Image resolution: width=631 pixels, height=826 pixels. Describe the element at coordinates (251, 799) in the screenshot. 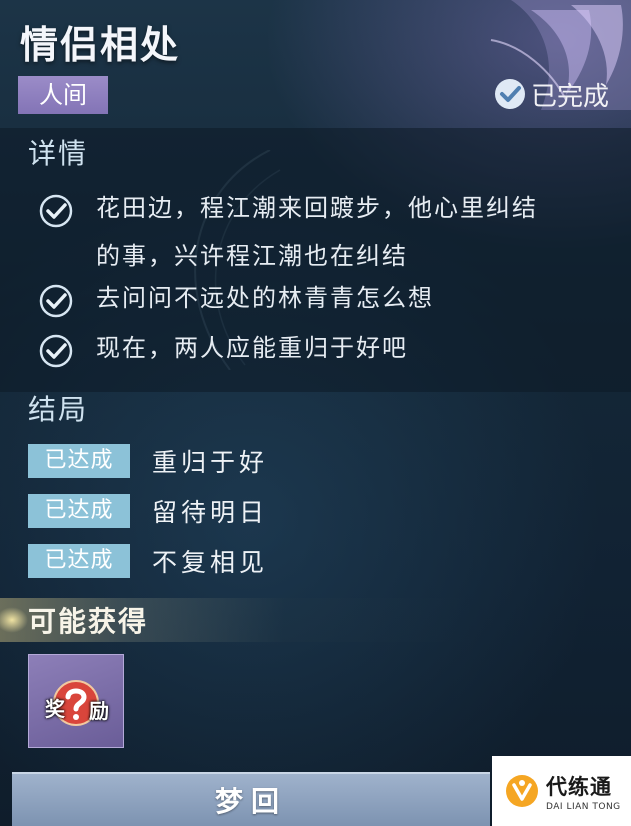

I see `dream-replay-button: 梦回` at that location.